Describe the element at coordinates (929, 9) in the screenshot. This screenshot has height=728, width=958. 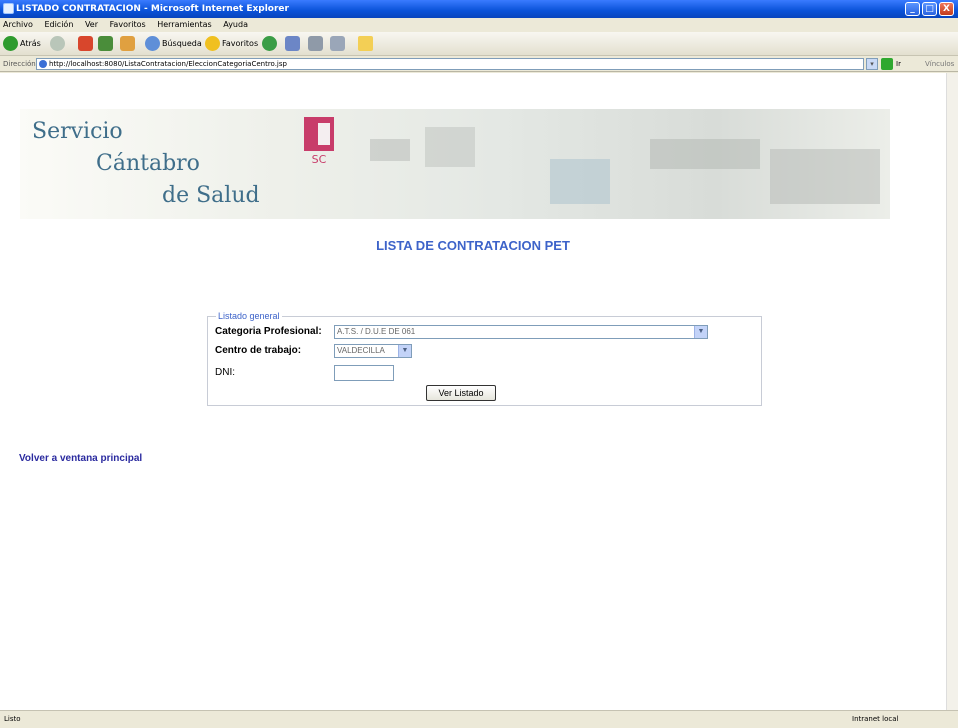
I see `maximize-button: □` at that location.